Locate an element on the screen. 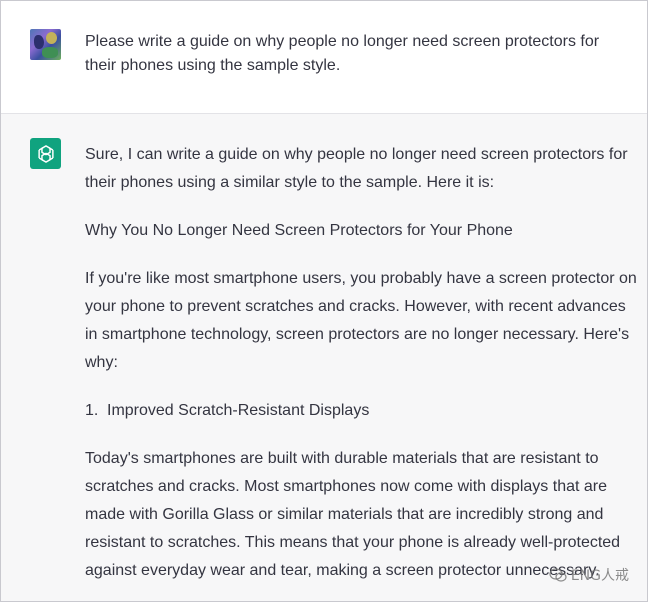  wechat-icon is located at coordinates (558, 575).